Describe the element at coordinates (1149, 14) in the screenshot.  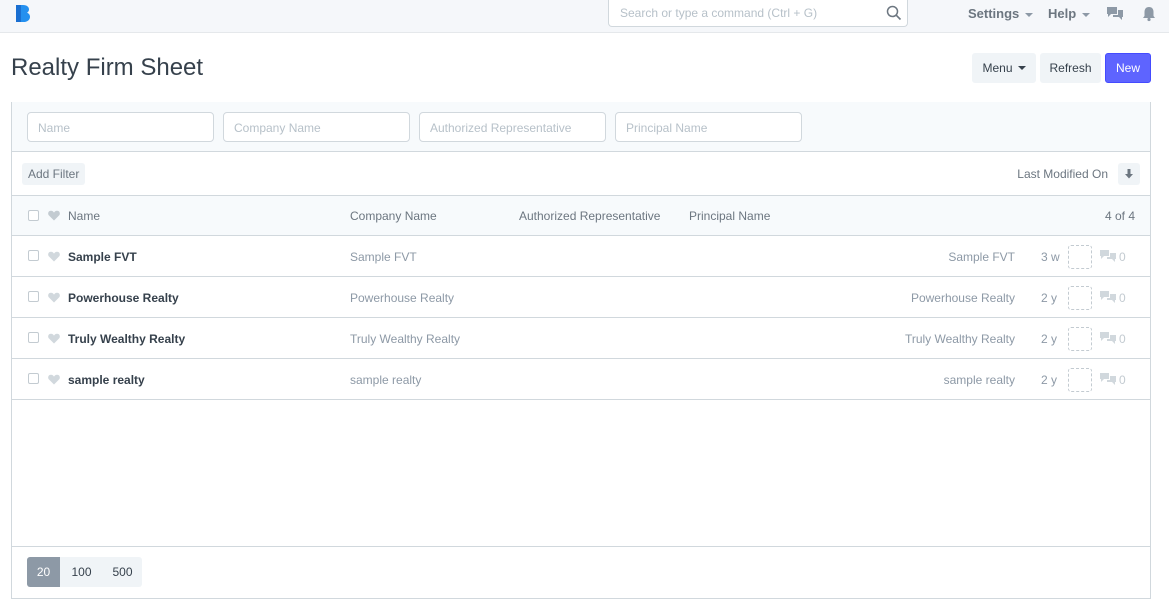
I see `bell-icon` at that location.